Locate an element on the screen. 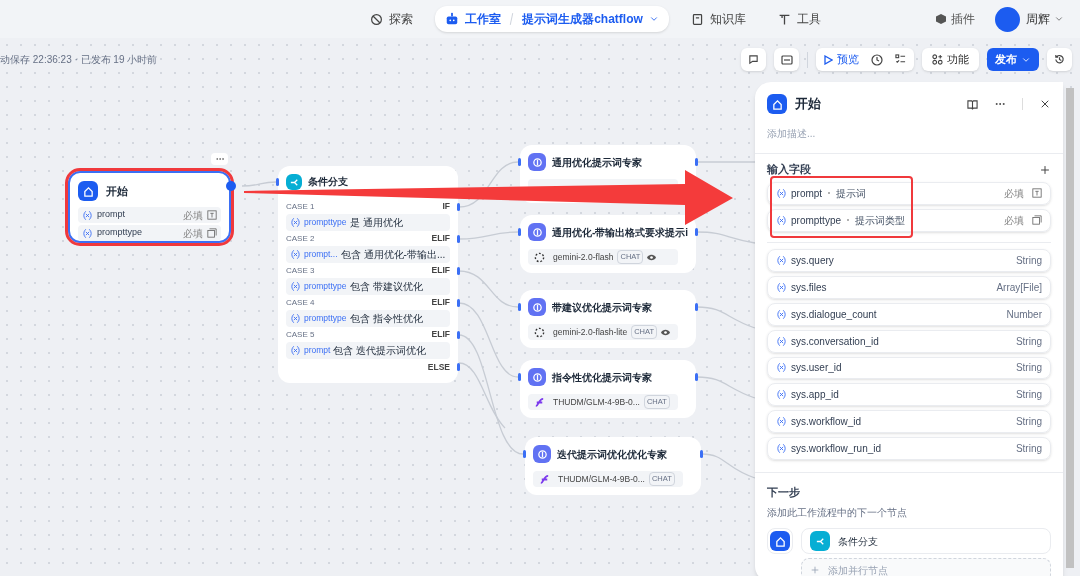 The height and width of the screenshot is (576, 1080). condition-row: prompttype 包含 带建议优化 is located at coordinates (368, 286).